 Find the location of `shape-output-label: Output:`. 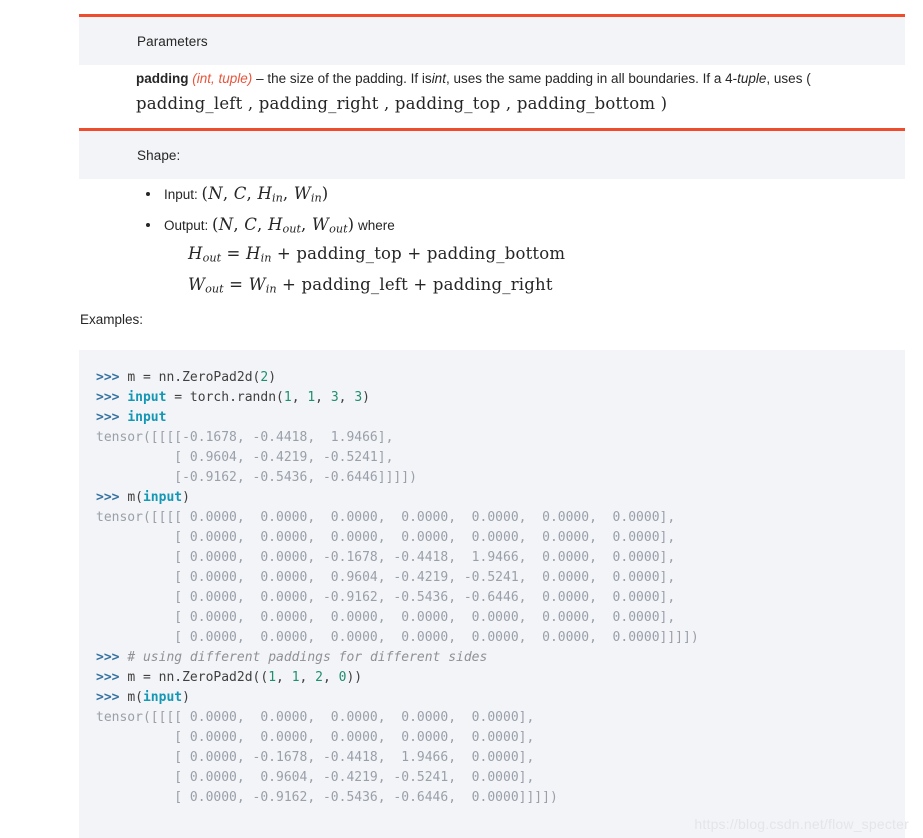

shape-output-label: Output: is located at coordinates (186, 225).